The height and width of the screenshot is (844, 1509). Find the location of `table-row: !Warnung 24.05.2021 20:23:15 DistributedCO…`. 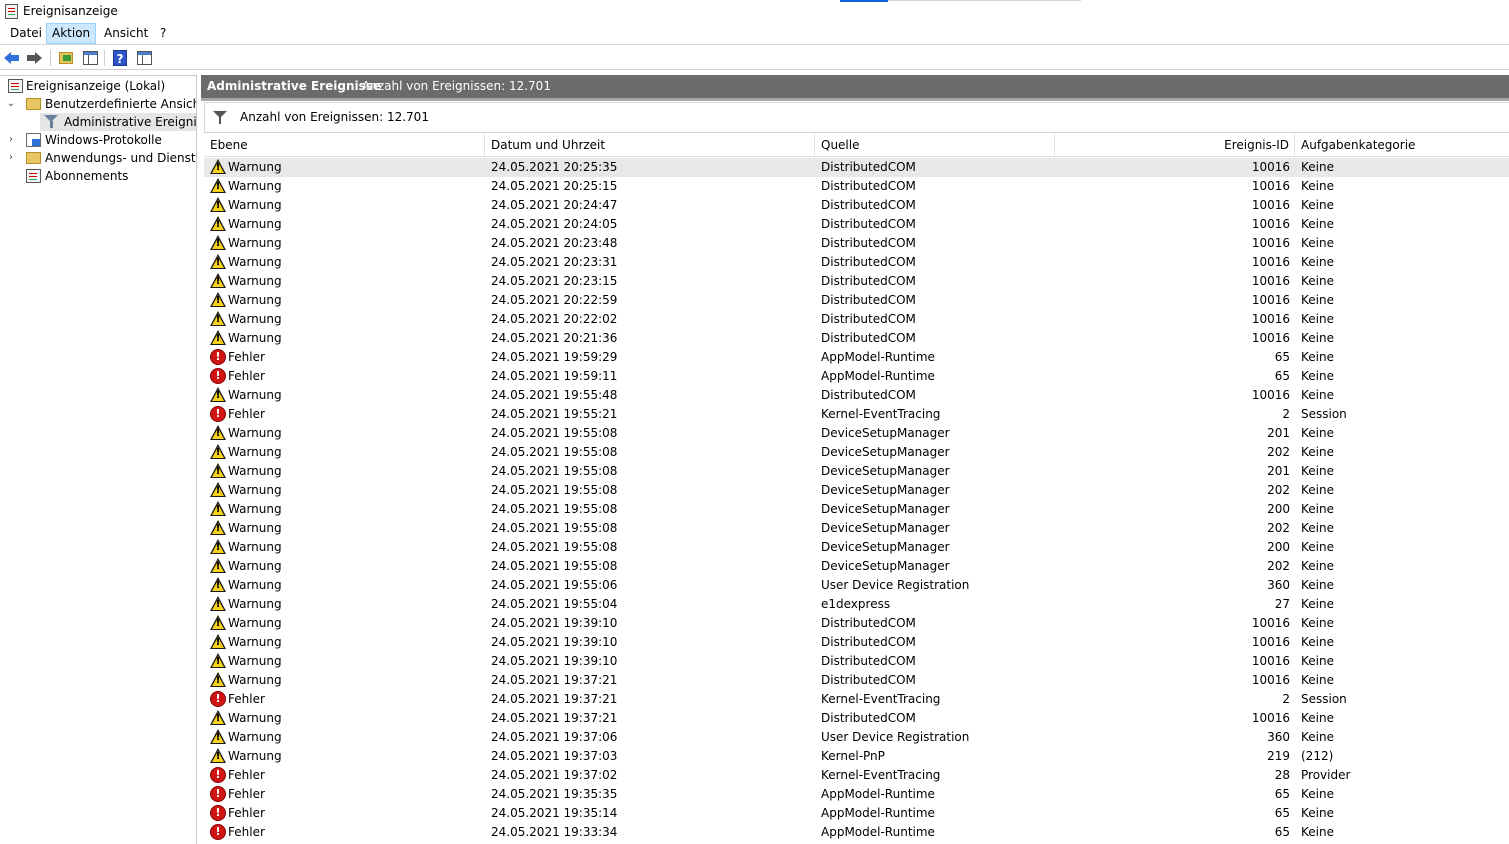

table-row: !Warnung 24.05.2021 20:23:15 DistributedCO… is located at coordinates (856, 281).